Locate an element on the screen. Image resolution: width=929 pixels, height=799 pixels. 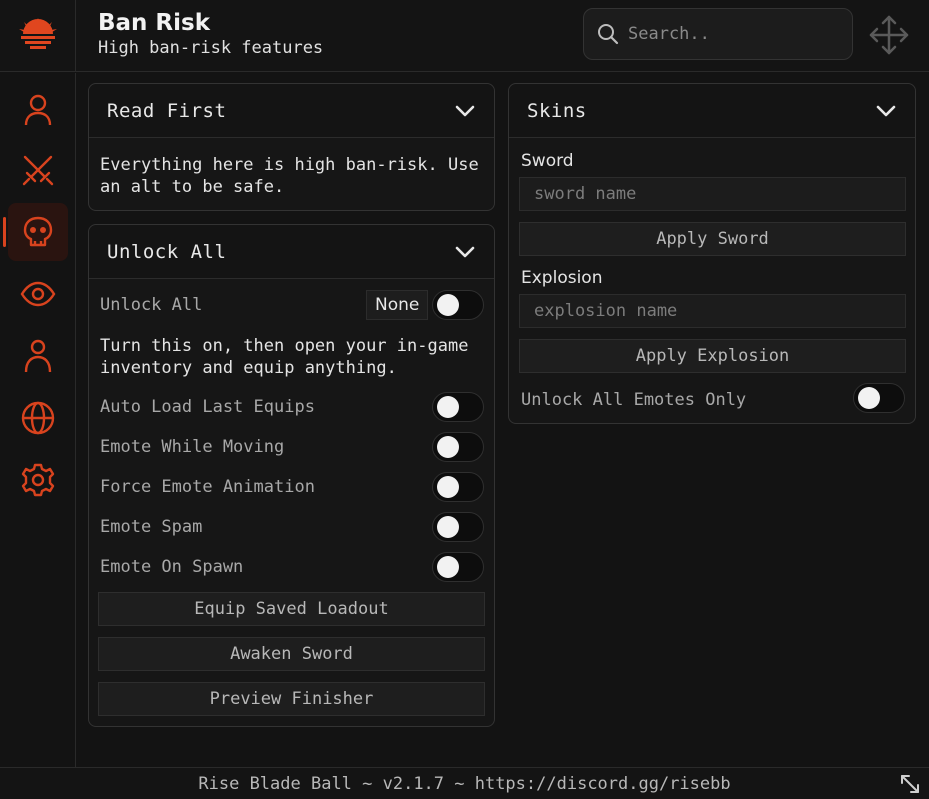
sidebar-item-visuals is located at coordinates (38, 294).